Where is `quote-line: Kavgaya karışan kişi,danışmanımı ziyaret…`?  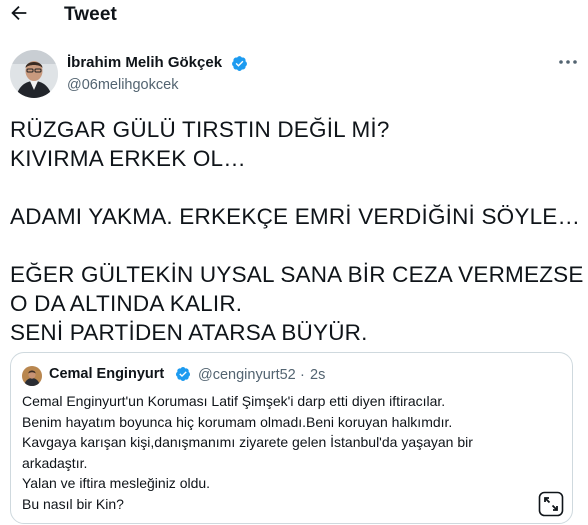 quote-line: Kavgaya karışan kişi,danışmanımı ziyaret… is located at coordinates (247, 442).